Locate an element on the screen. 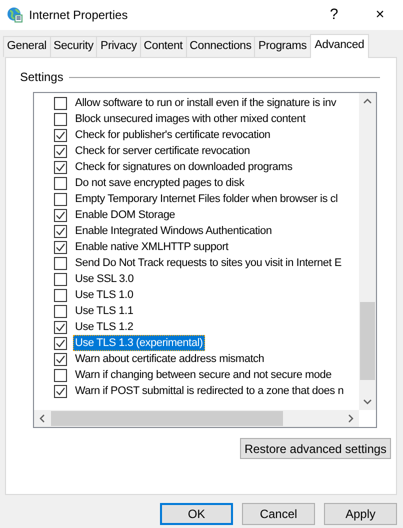 The width and height of the screenshot is (403, 528). dialog-button: OK is located at coordinates (196, 514).